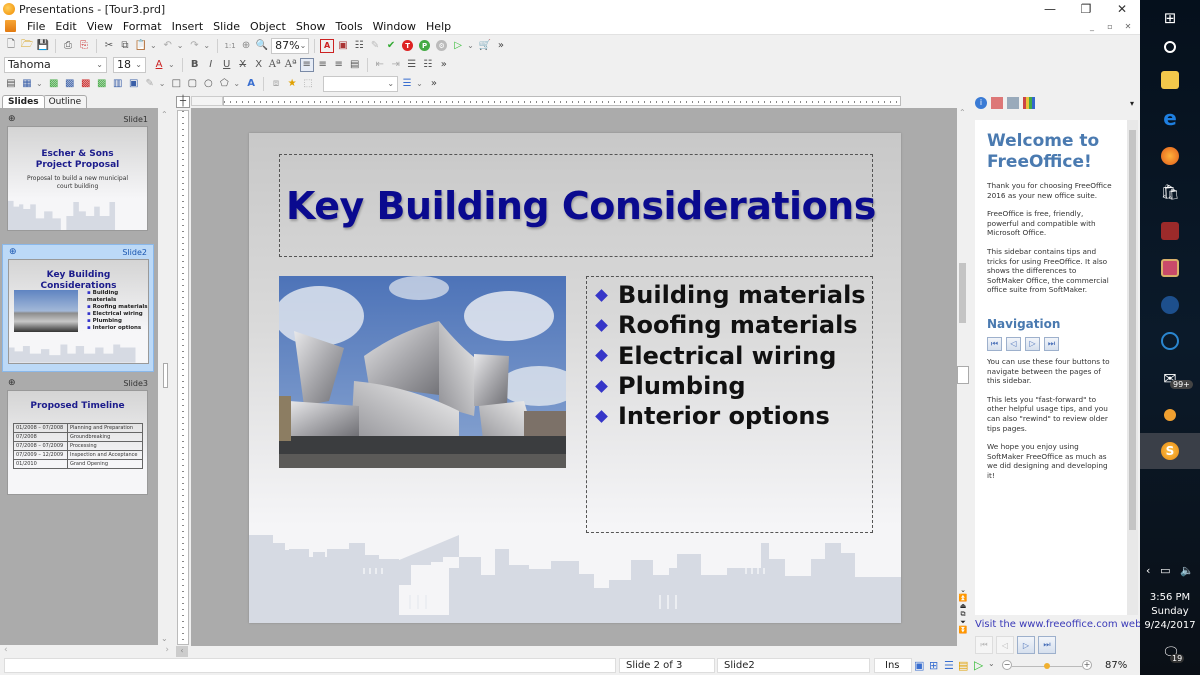 Image resolution: width=1200 pixels, height=675 pixels. What do you see at coordinates (1032, 343) in the screenshot?
I see `next-page-icon: ▷` at bounding box center [1032, 343].